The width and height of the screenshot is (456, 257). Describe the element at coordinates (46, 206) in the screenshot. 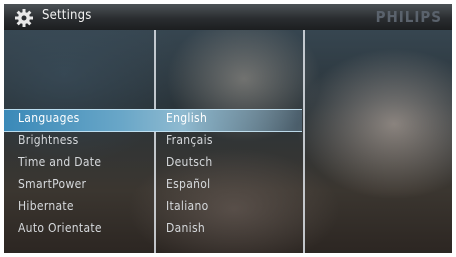

I see `menu-item-hibernate: Hibernate` at that location.